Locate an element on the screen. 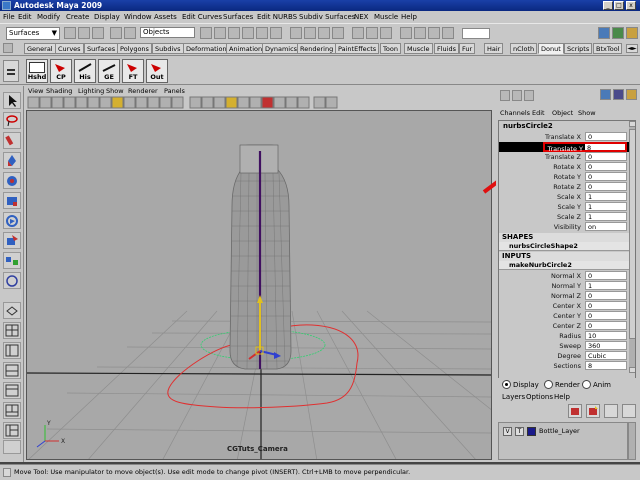 The image size is (640, 480). channel-menu-edit: Edit is located at coordinates (538, 113).